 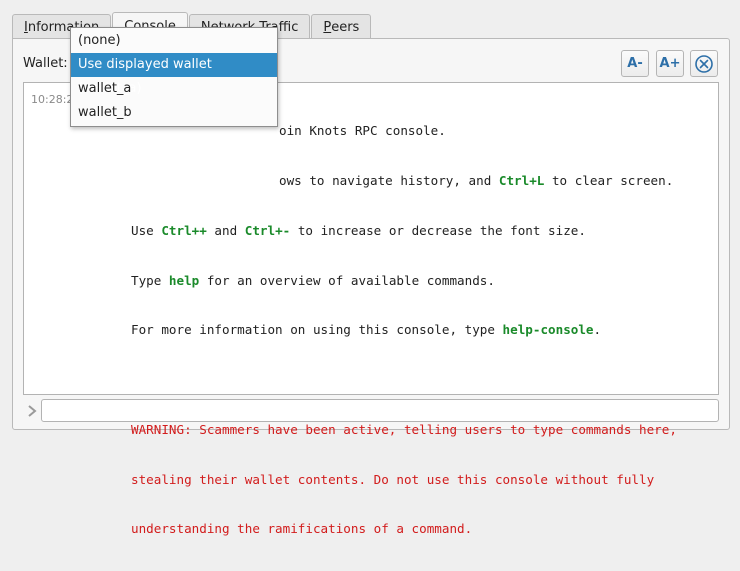 What do you see at coordinates (174, 41) in the screenshot?
I see `wallet-option-none: (none)` at bounding box center [174, 41].